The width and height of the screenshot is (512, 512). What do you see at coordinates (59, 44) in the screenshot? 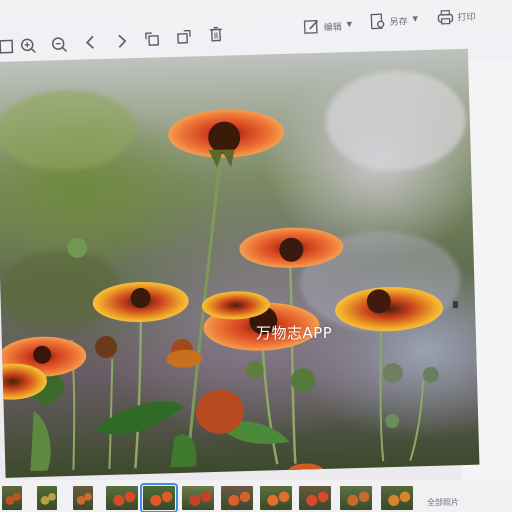
I see `zoom-out-icon` at bounding box center [59, 44].